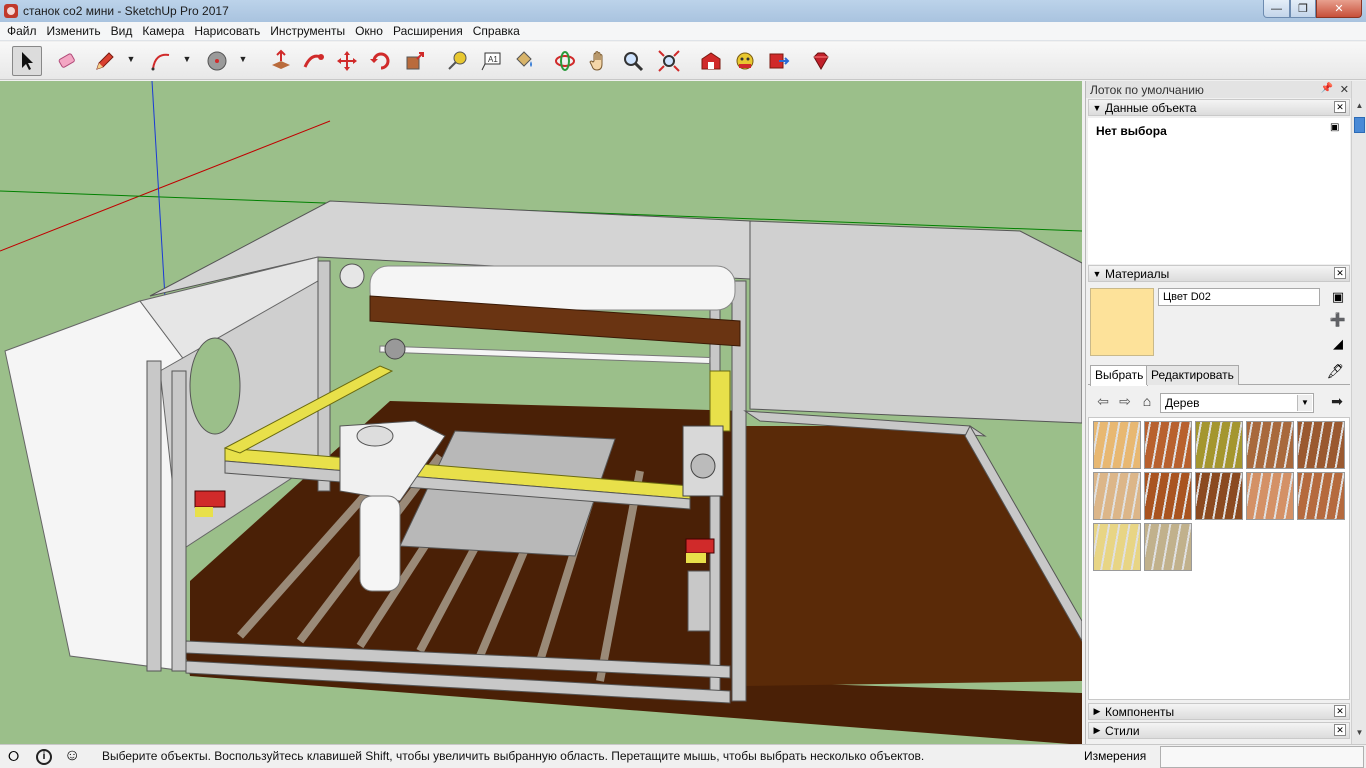  Describe the element at coordinates (669, 61) in the screenshot. I see `zoom-extents-tool-button` at that location.